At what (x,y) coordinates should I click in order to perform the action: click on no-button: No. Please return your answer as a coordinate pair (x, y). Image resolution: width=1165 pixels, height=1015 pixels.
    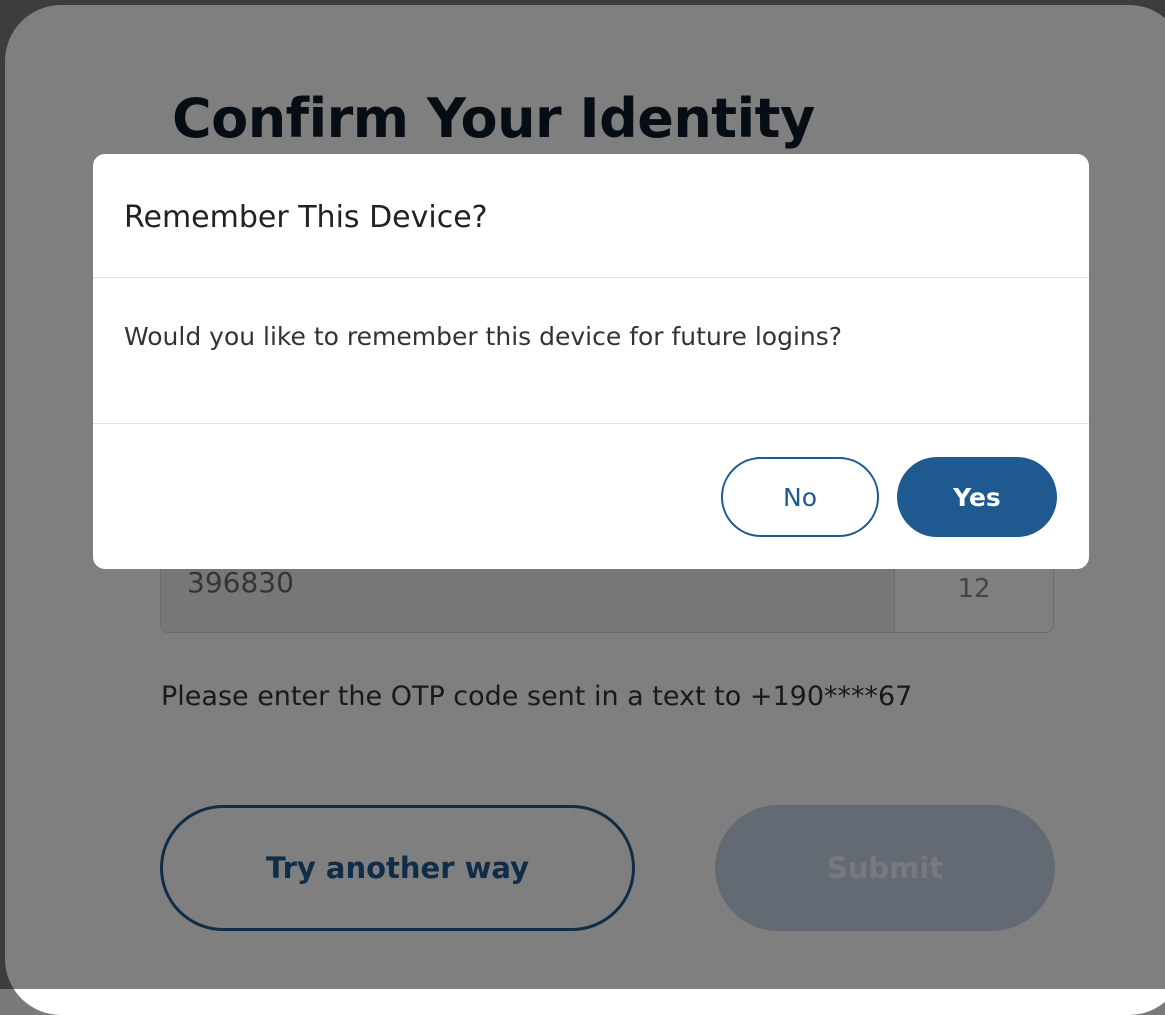
    Looking at the image, I should click on (800, 497).